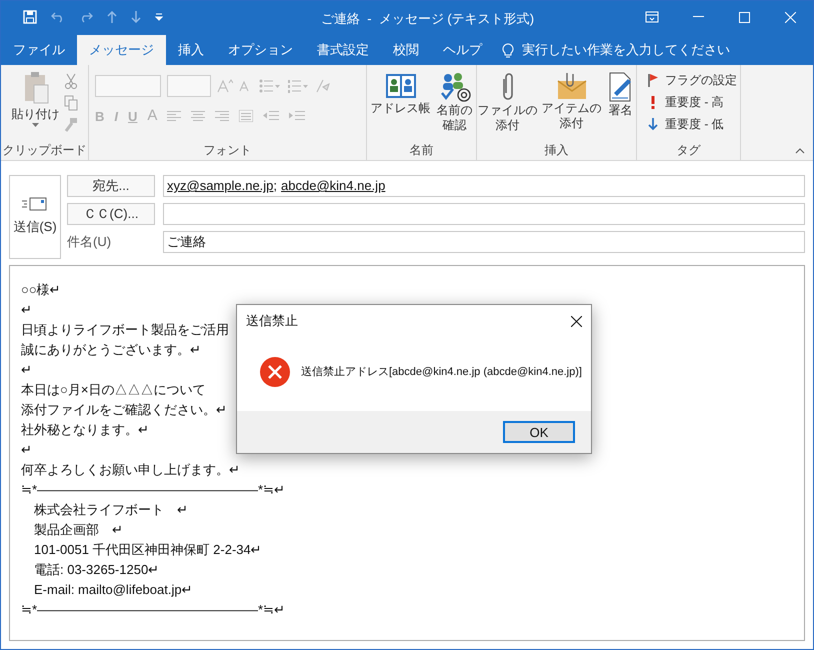 The image size is (814, 650). What do you see at coordinates (572, 105) in the screenshot?
I see `ribbon-button: アイテムの 添付` at bounding box center [572, 105].